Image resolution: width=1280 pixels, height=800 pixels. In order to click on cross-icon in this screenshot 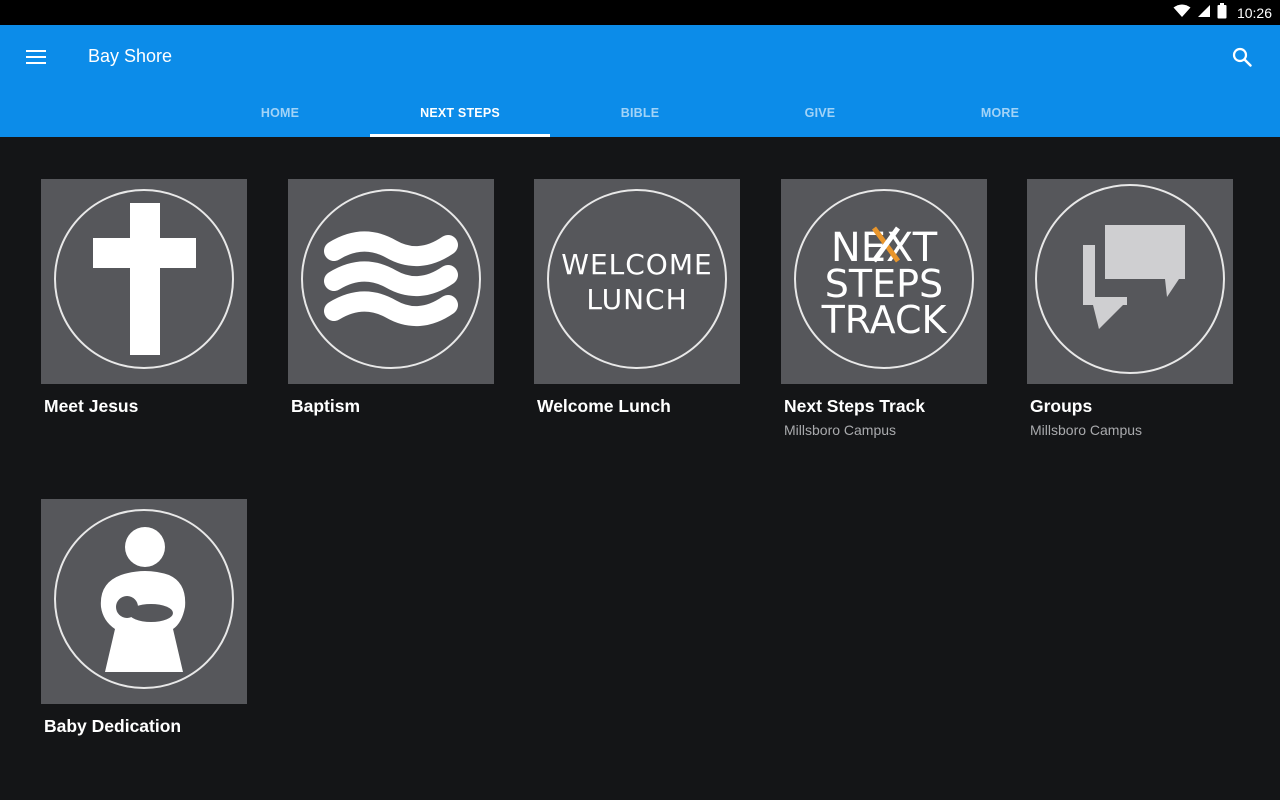, I will do `click(144, 281)`.